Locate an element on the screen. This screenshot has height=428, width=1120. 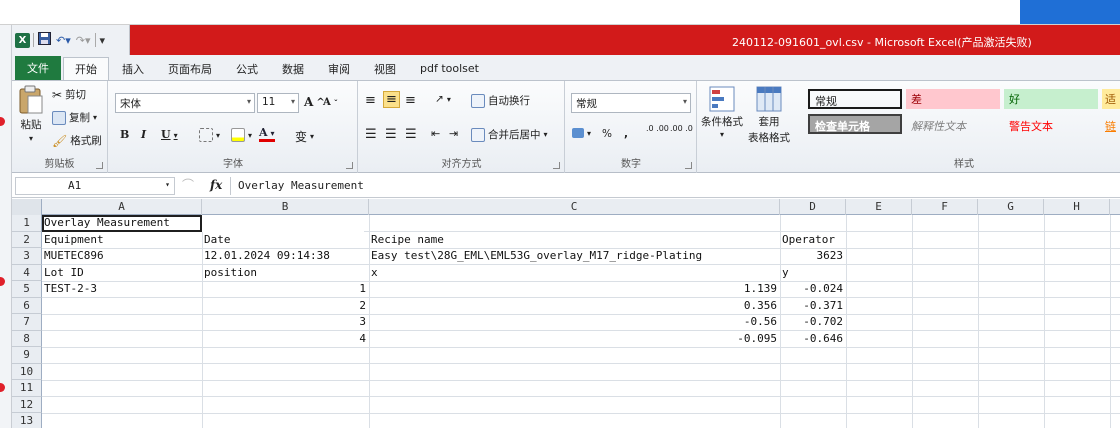
row-header: 6 is located at coordinates (27, 305).